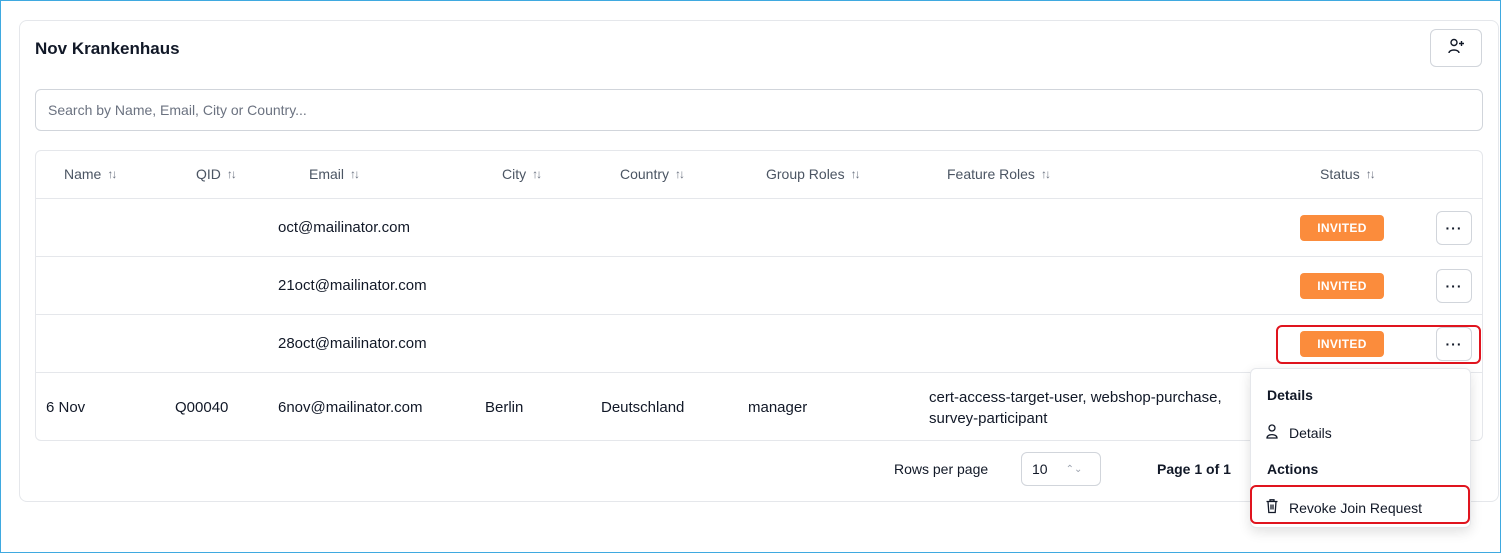 The image size is (1501, 553). Describe the element at coordinates (1293, 469) in the screenshot. I see `menu-section-actions: Actions` at that location.